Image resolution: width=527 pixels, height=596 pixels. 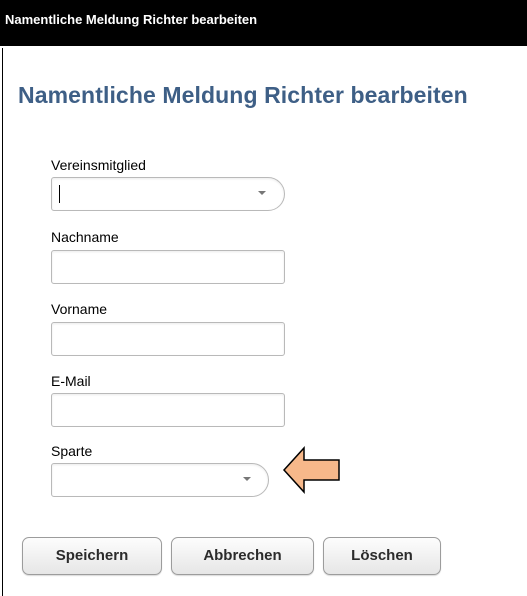 What do you see at coordinates (59, 194) in the screenshot?
I see `text-cursor` at bounding box center [59, 194].